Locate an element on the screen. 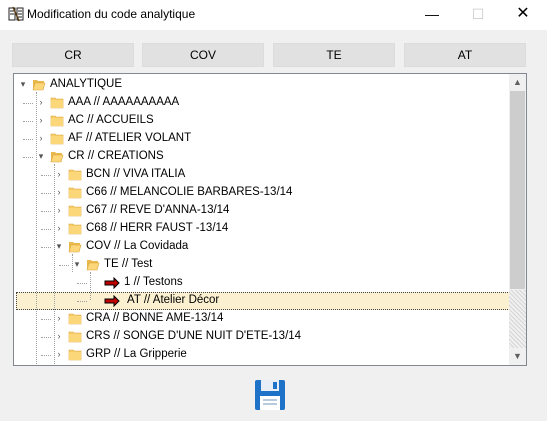  tree-node-label: ANALYTIQUE is located at coordinates (86, 84).